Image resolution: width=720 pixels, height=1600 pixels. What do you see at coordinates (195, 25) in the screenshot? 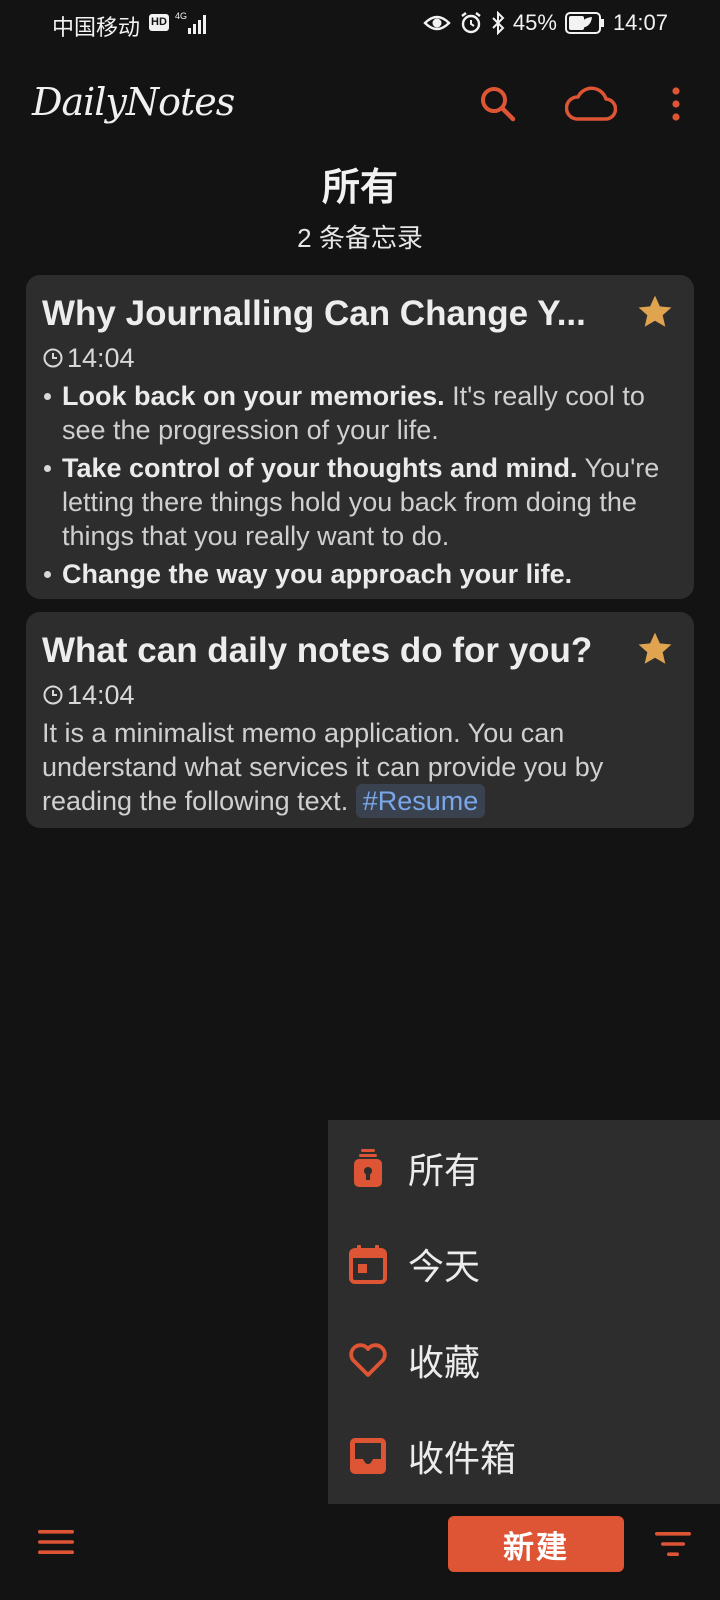
I see `signal-icon: 4G` at bounding box center [195, 25].